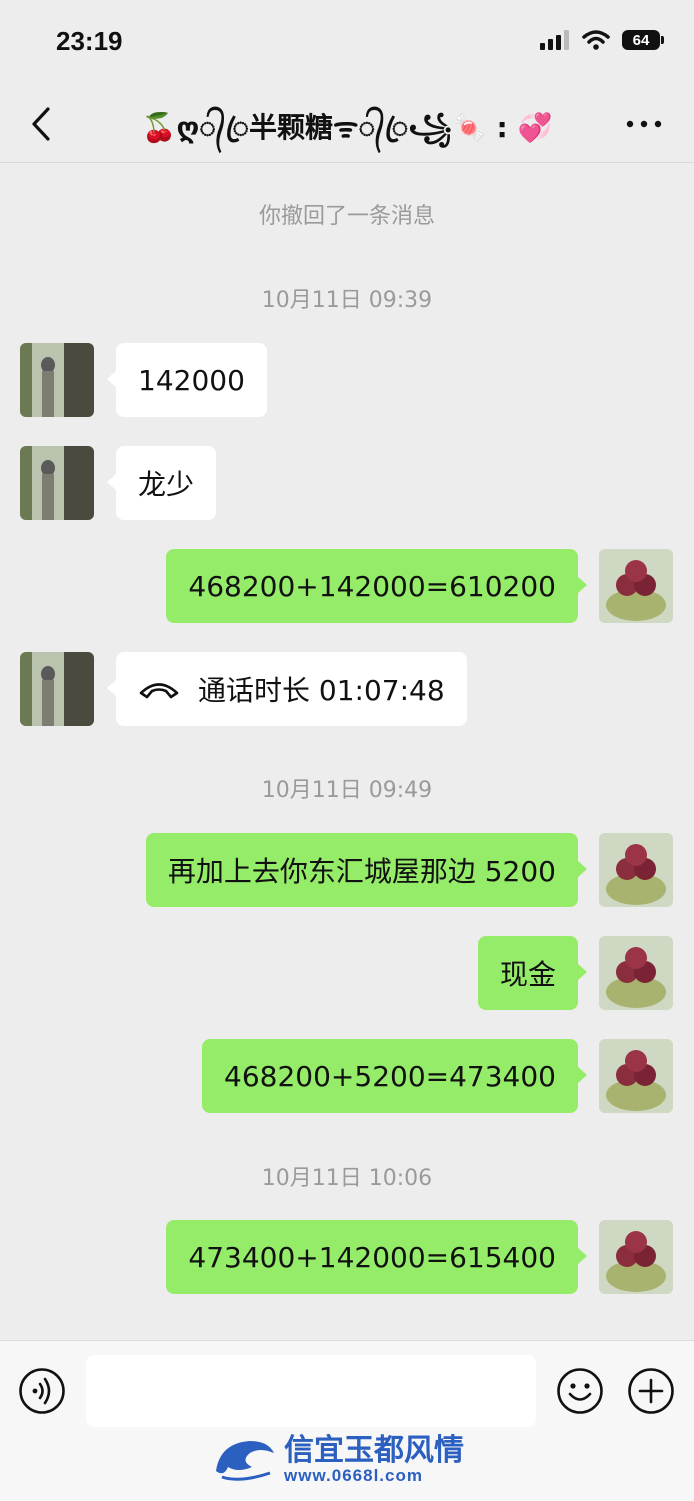 The image size is (694, 1501). Describe the element at coordinates (361, 871) in the screenshot. I see `message-text: 再加上去你东汇城屋那边 5200` at that location.